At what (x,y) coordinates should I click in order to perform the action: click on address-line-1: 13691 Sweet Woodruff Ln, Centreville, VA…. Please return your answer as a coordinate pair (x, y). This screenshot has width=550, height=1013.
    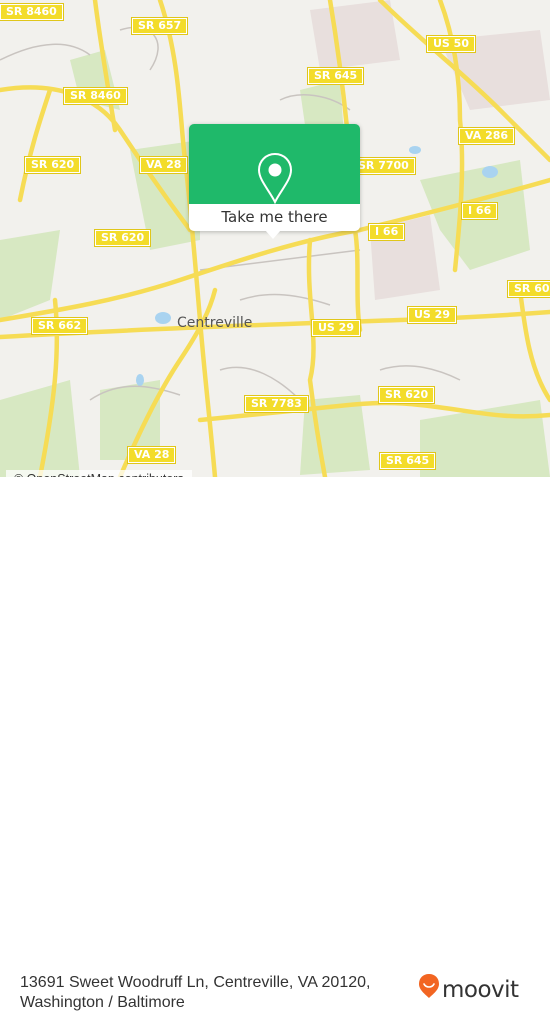
    Looking at the image, I should click on (195, 982).